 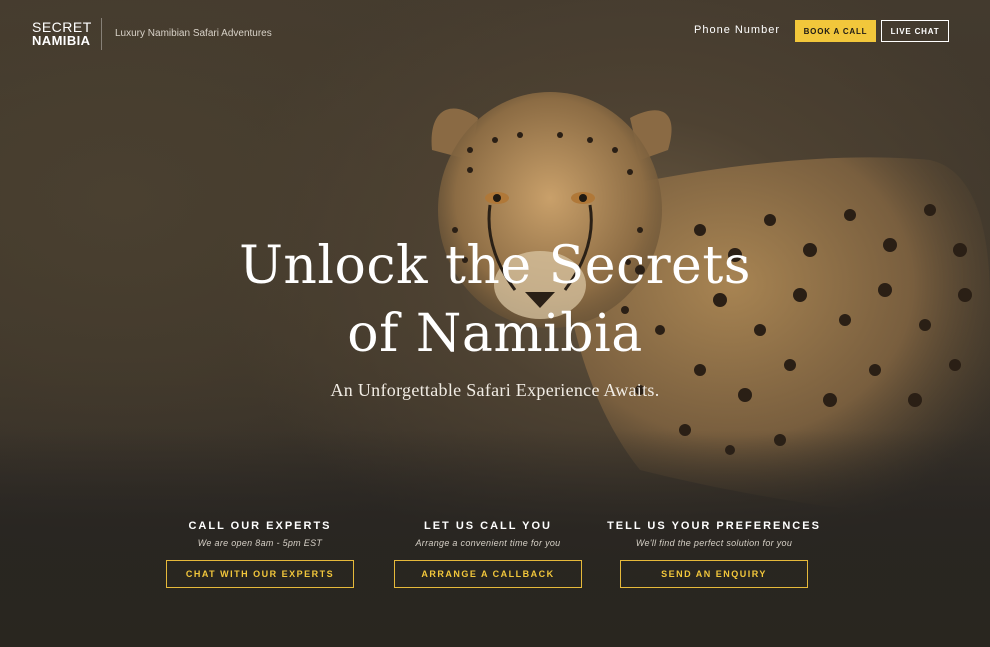 I want to click on logo-line-2: NAMIBIA, so click(x=61, y=40).